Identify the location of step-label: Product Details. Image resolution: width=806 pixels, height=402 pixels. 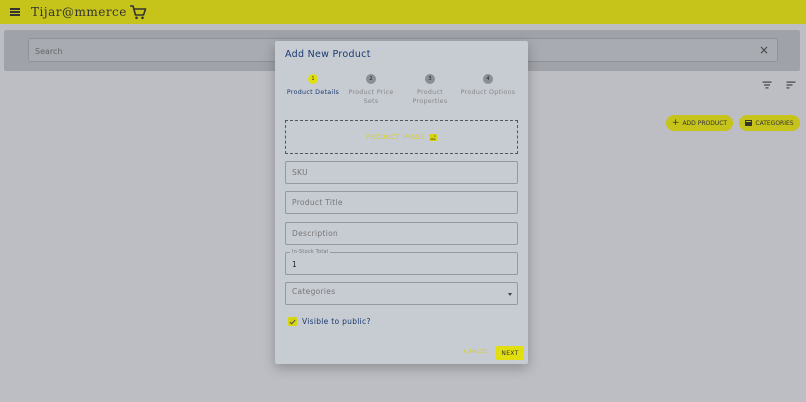
(313, 92).